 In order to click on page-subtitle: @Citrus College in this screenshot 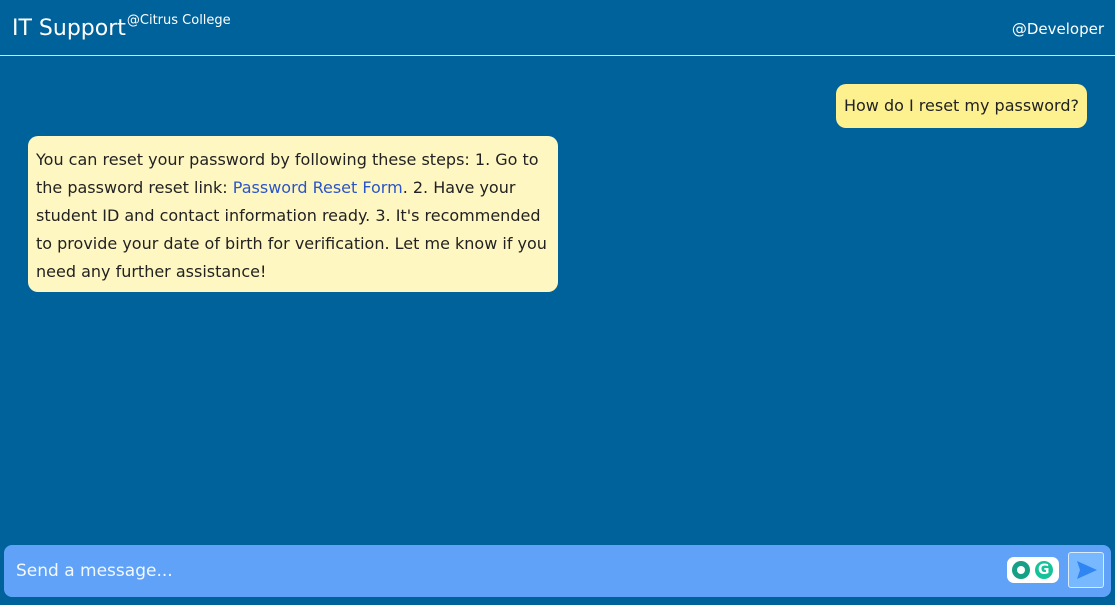, I will do `click(178, 20)`.